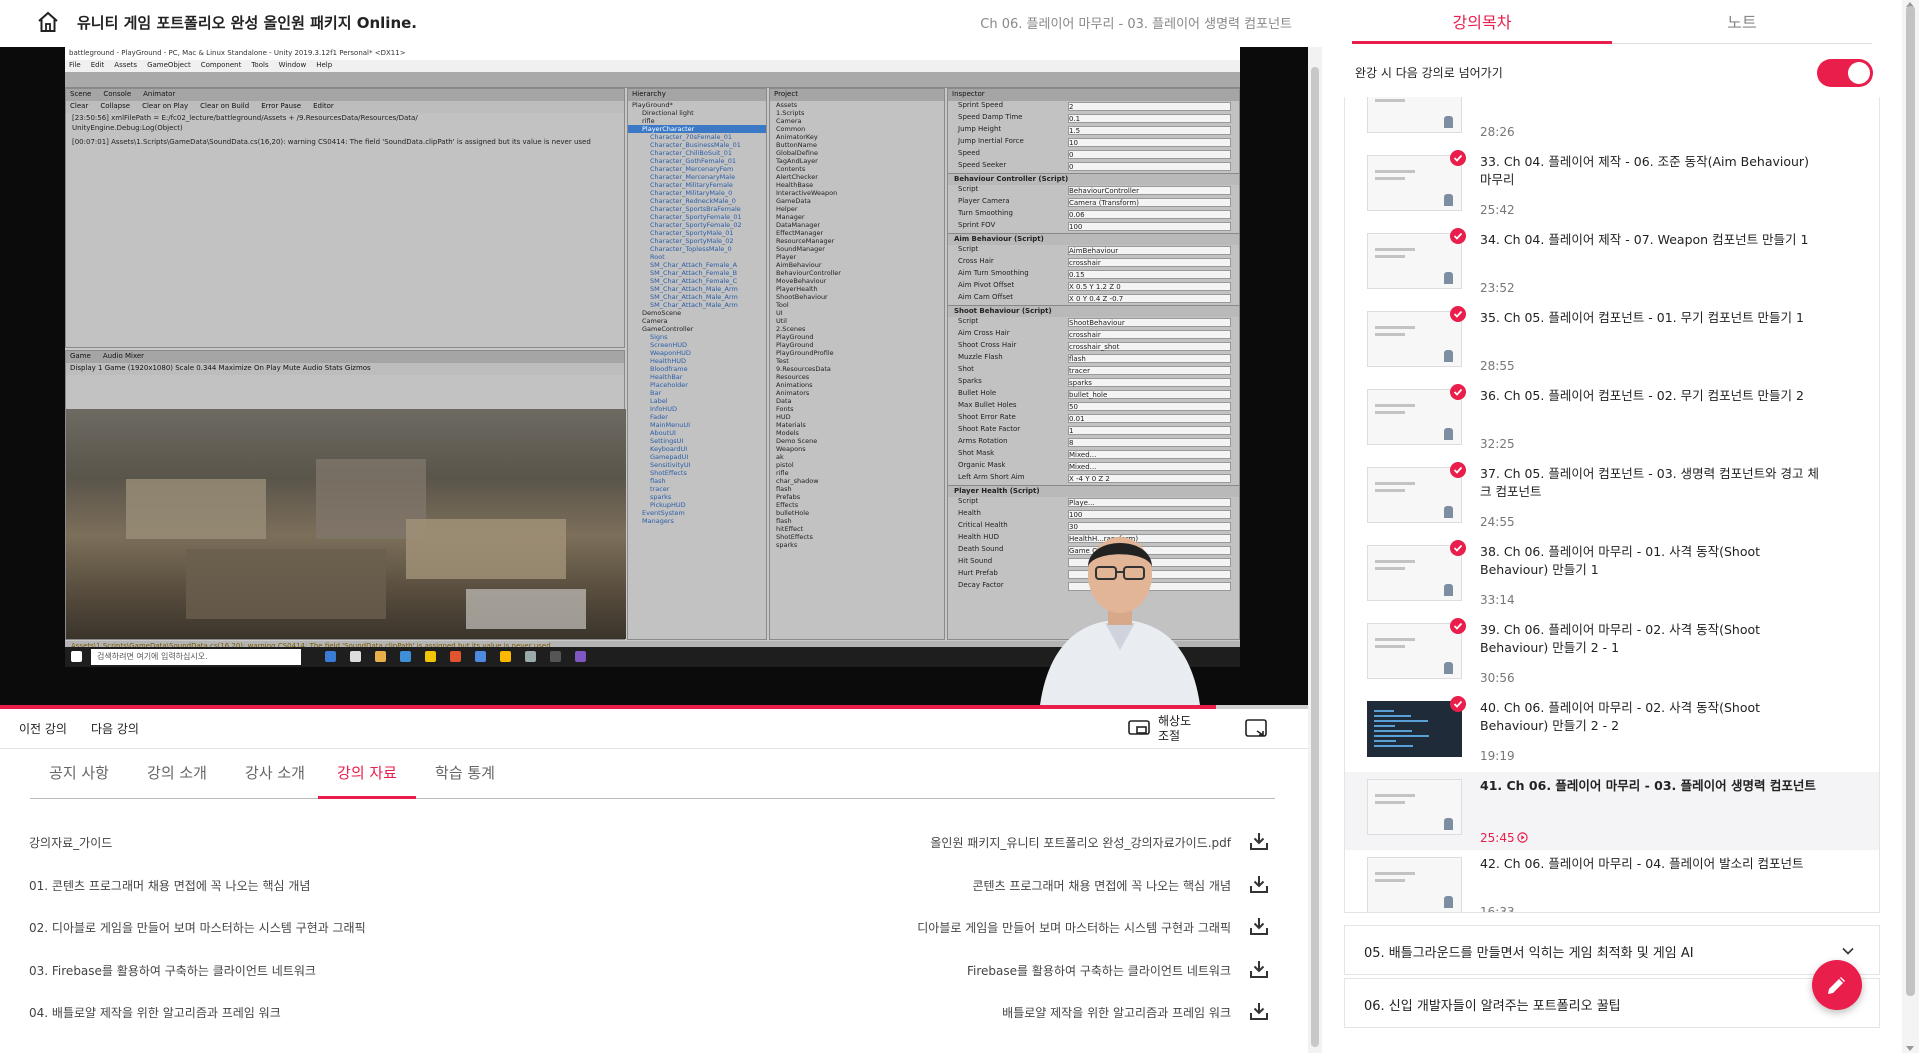  Describe the element at coordinates (1149, 106) in the screenshot. I see `inspector-field-value: 2` at that location.